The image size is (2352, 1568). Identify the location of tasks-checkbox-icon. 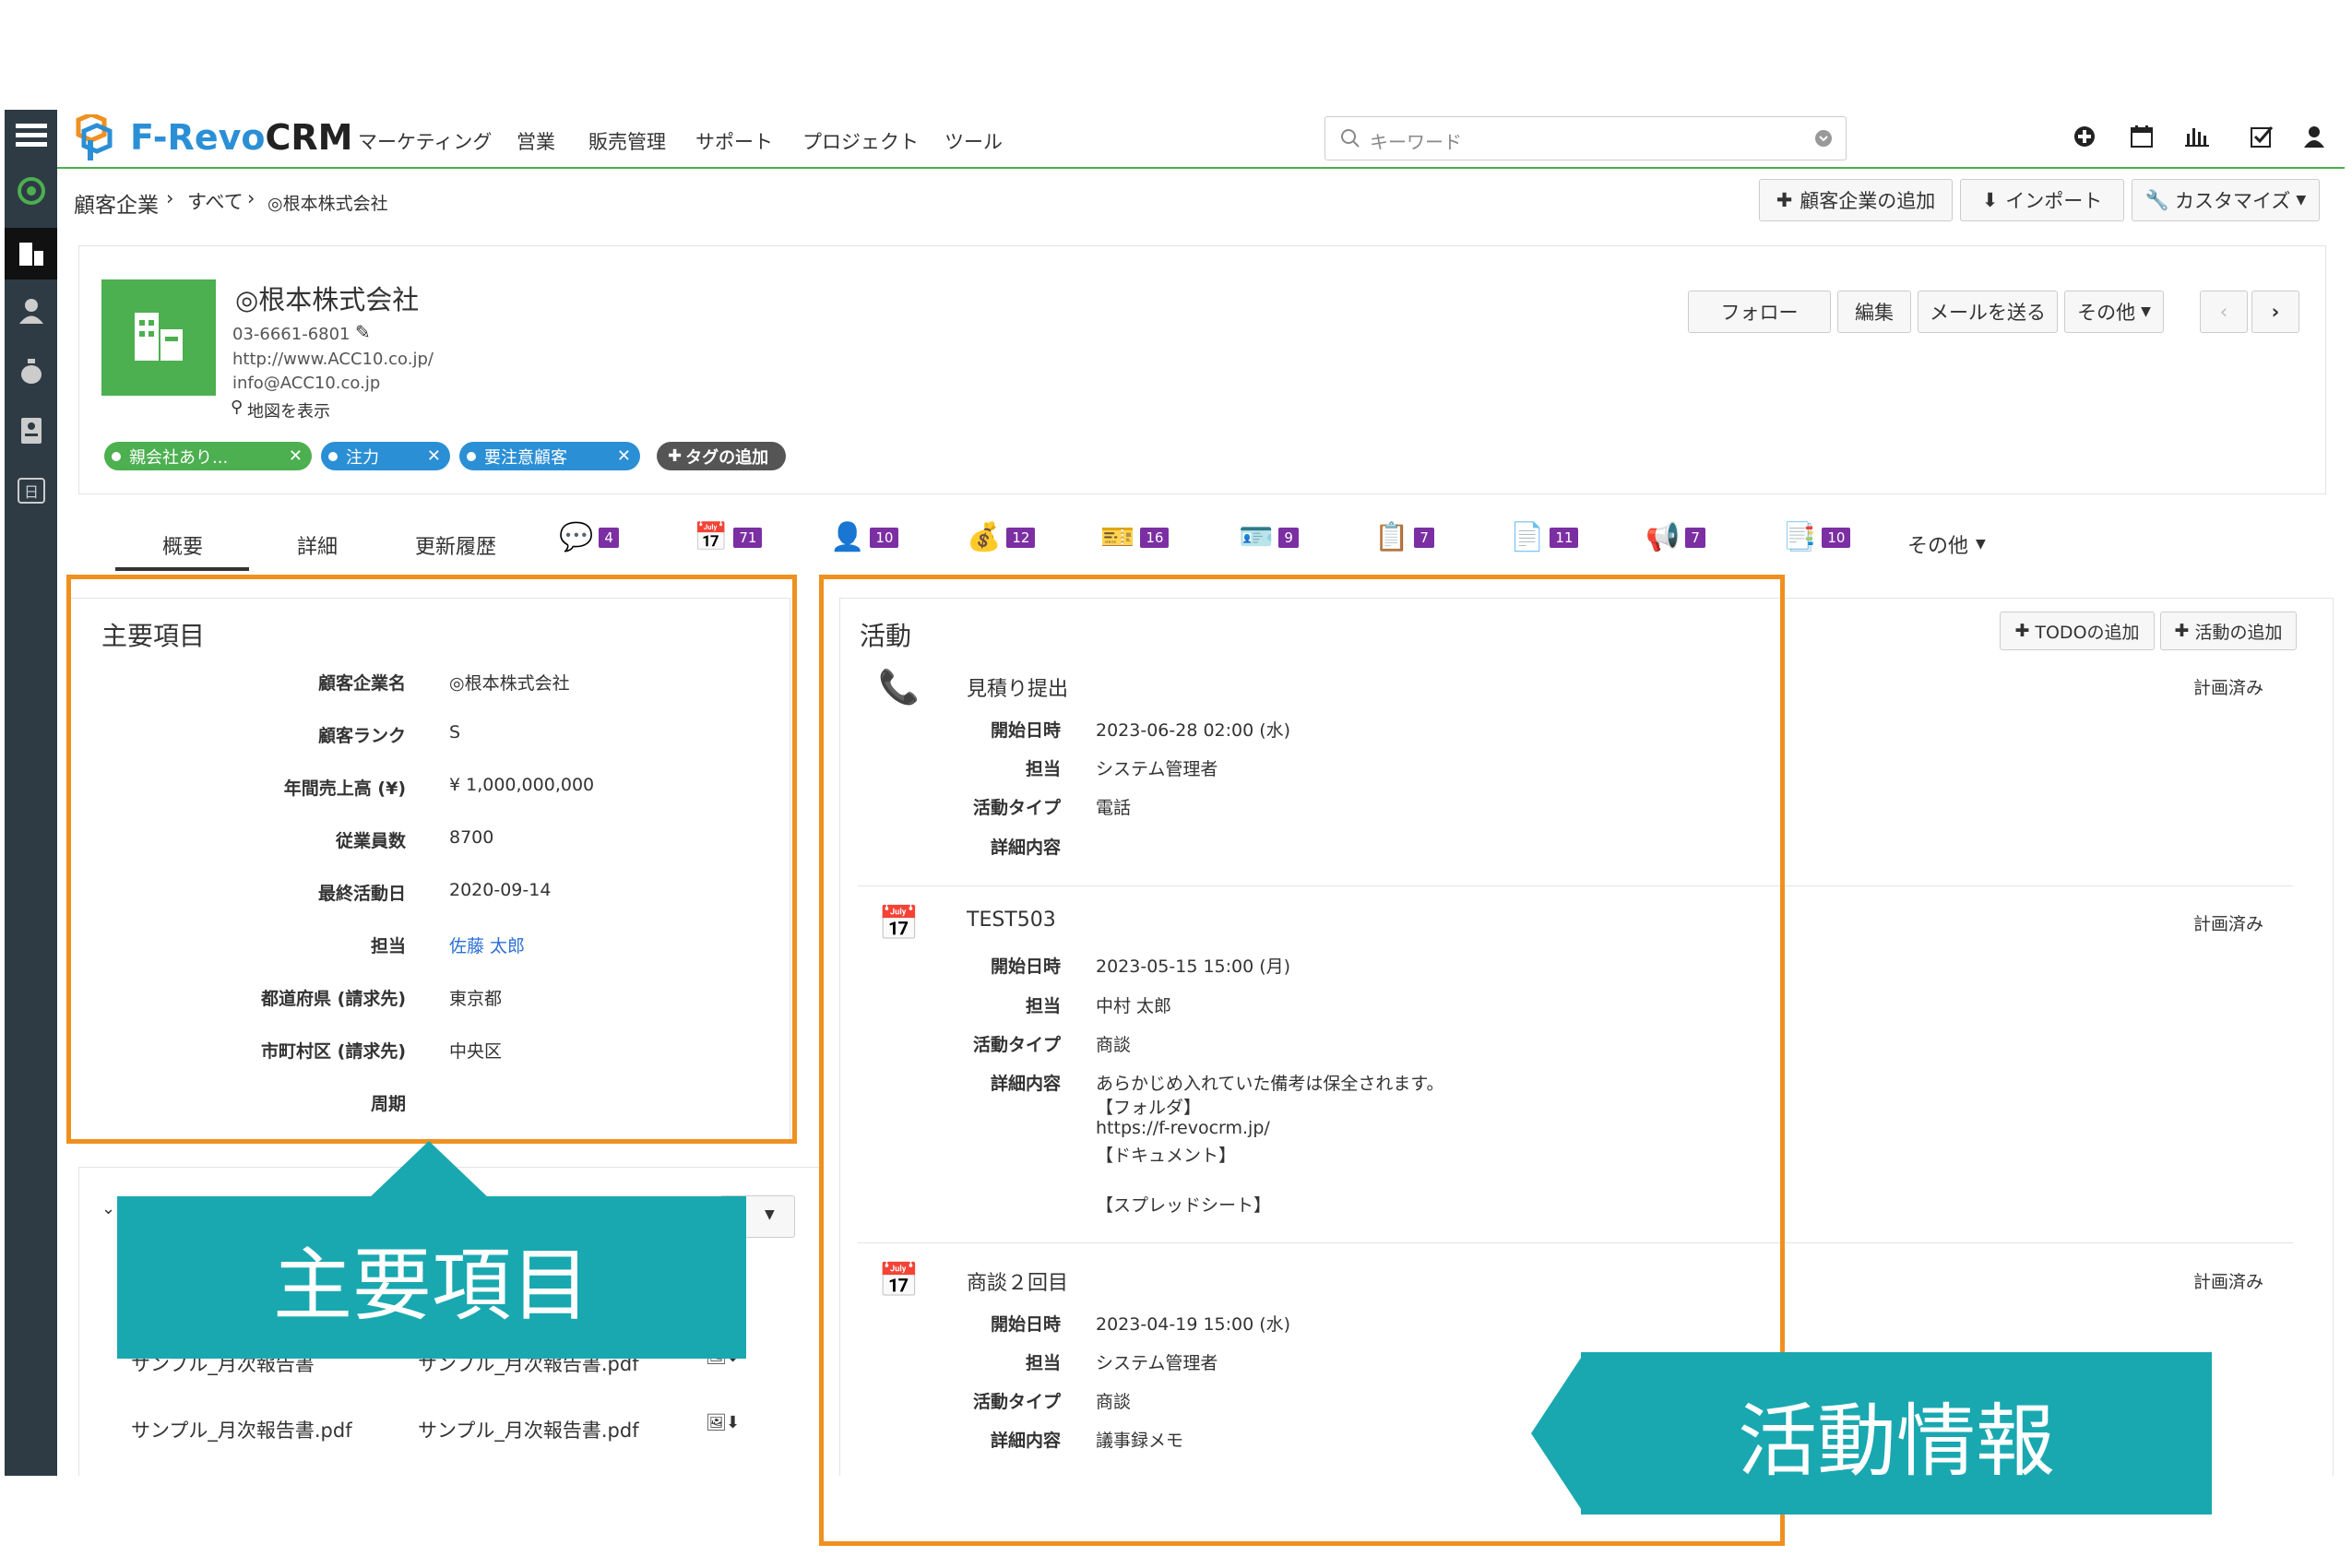
(2261, 136).